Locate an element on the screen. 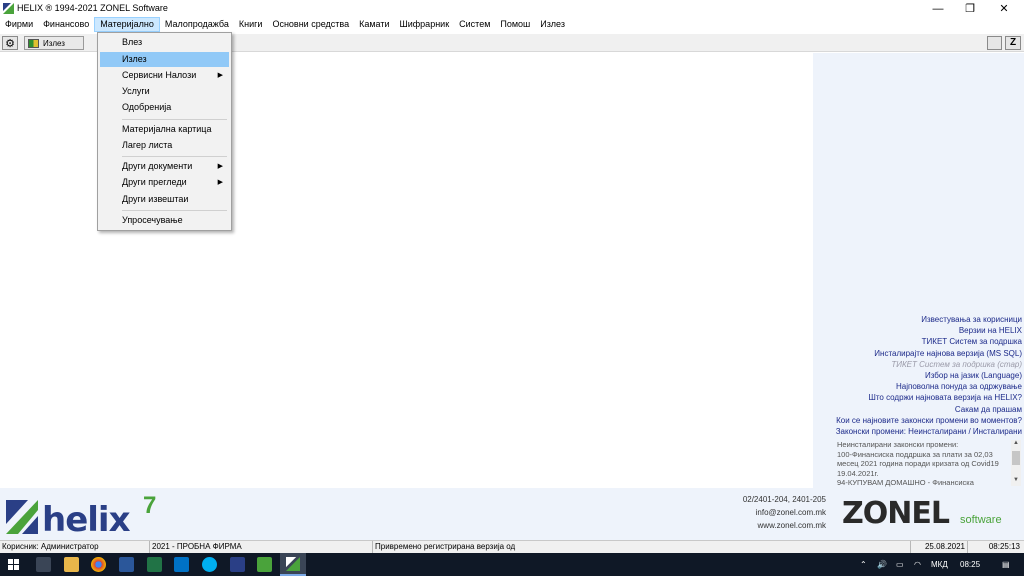 Image resolution: width=1024 pixels, height=576 pixels. word-icon is located at coordinates (126, 564).